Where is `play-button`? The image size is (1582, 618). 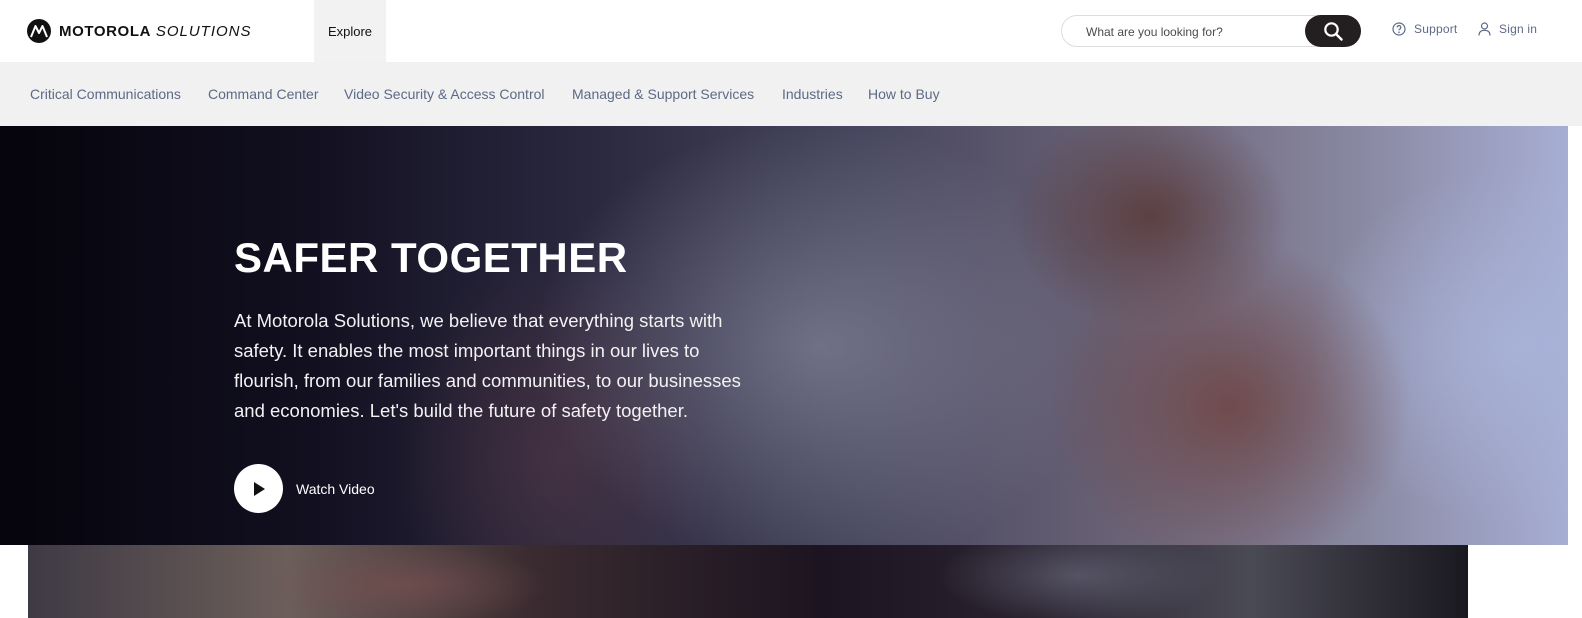 play-button is located at coordinates (258, 488).